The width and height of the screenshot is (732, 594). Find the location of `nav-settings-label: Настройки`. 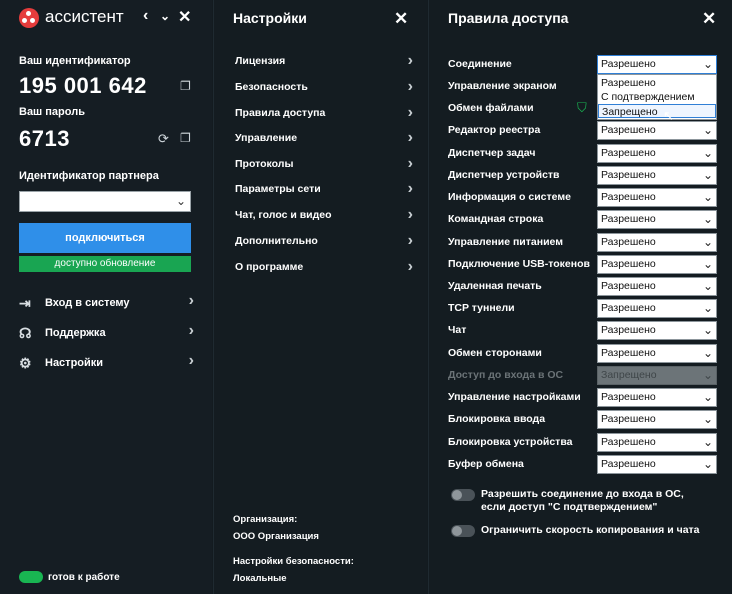

nav-settings-label: Настройки is located at coordinates (74, 363).